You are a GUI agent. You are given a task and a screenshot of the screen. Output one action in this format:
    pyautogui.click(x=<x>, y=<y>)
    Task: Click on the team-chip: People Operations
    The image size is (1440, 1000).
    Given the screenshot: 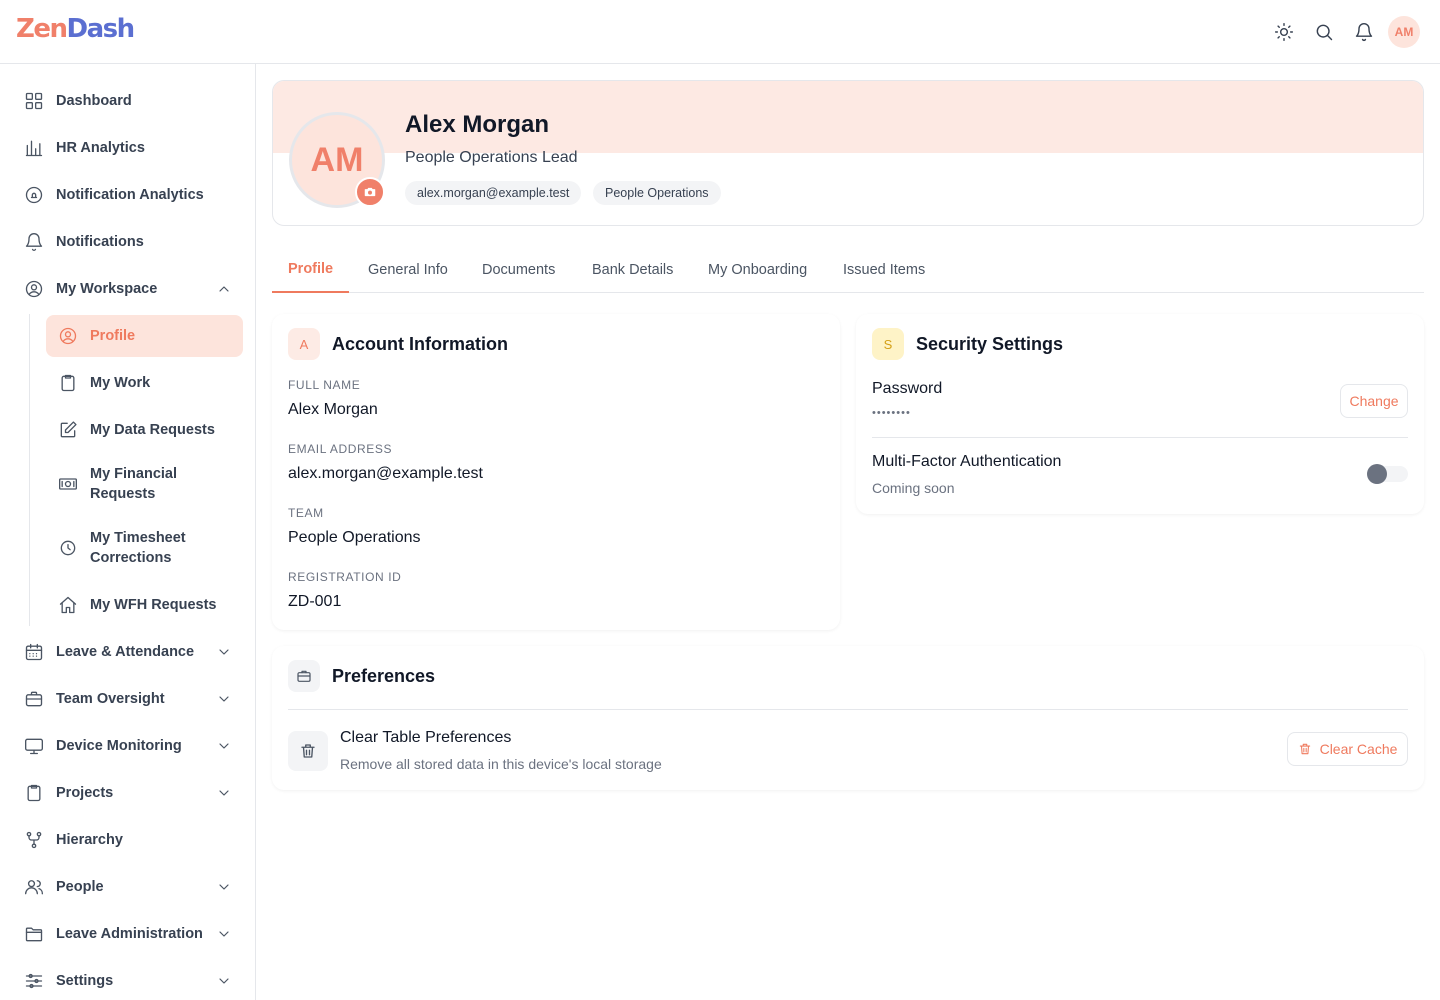 What is the action you would take?
    pyautogui.click(x=657, y=193)
    